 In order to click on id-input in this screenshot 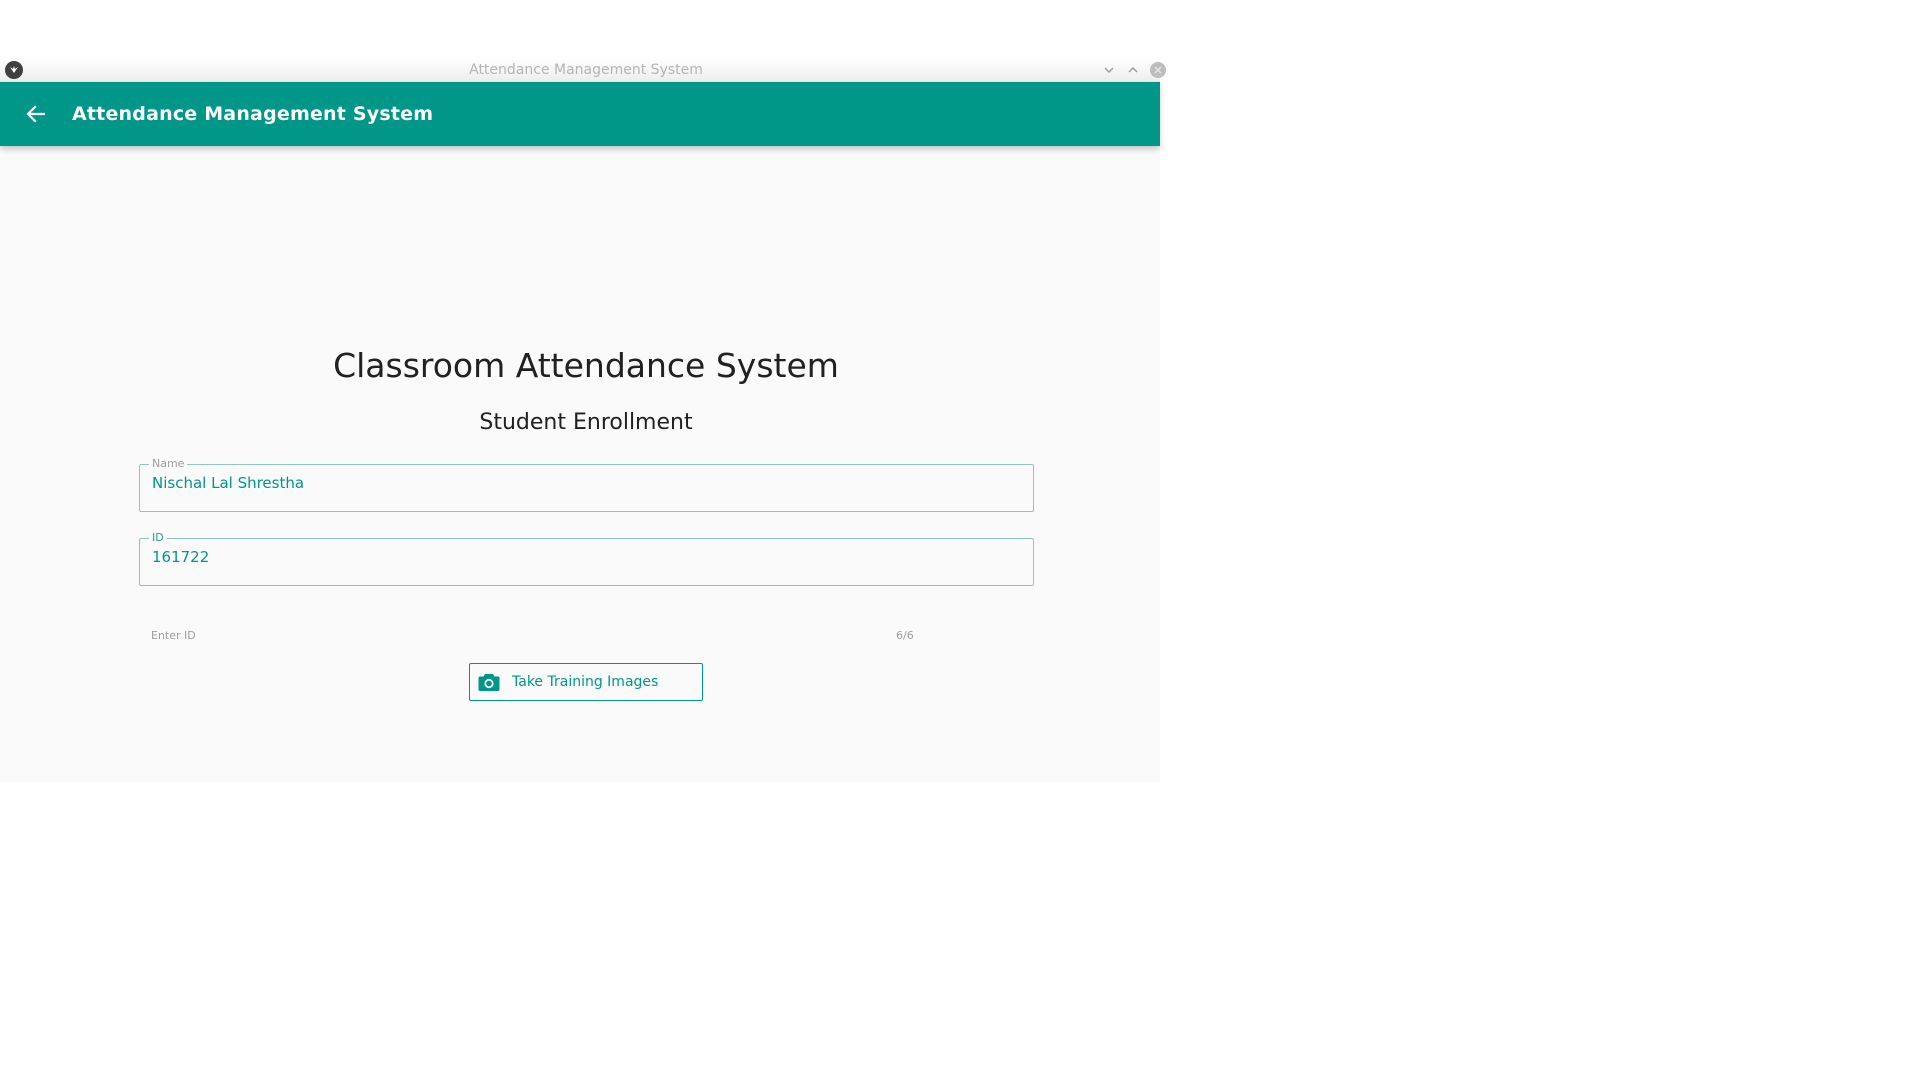, I will do `click(582, 557)`.